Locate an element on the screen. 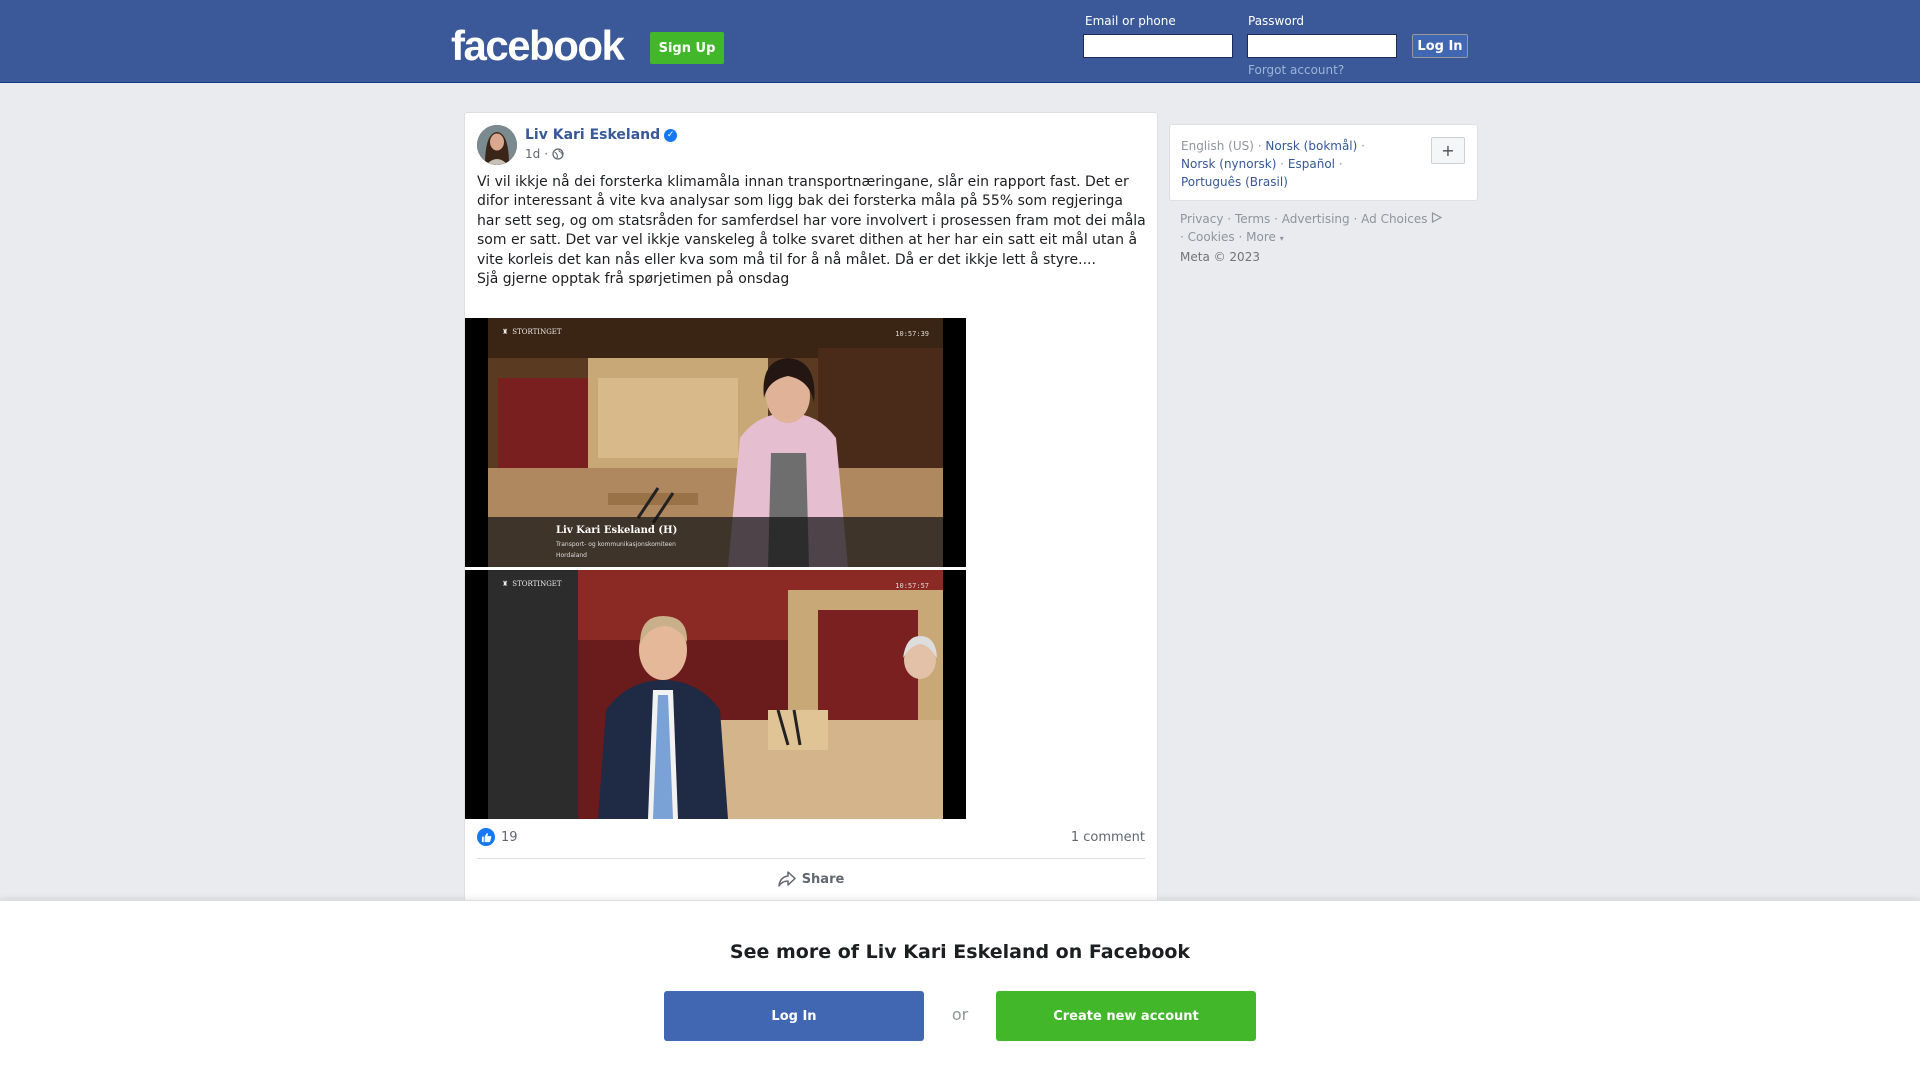  post-meta: 1d · is located at coordinates (544, 154).